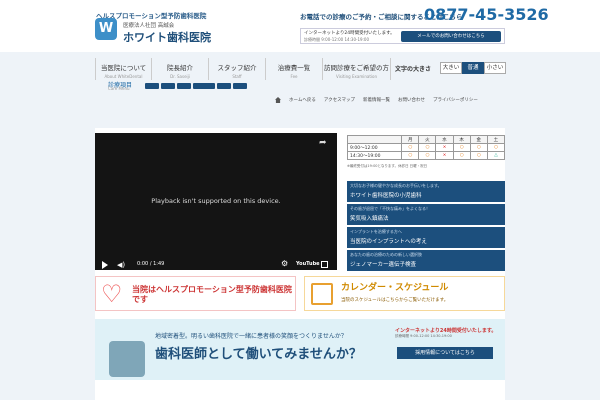 The image size is (600, 400). What do you see at coordinates (451, 36) in the screenshot?
I see `mail-contact-button: メールでのお問い合わせはこちら` at bounding box center [451, 36].